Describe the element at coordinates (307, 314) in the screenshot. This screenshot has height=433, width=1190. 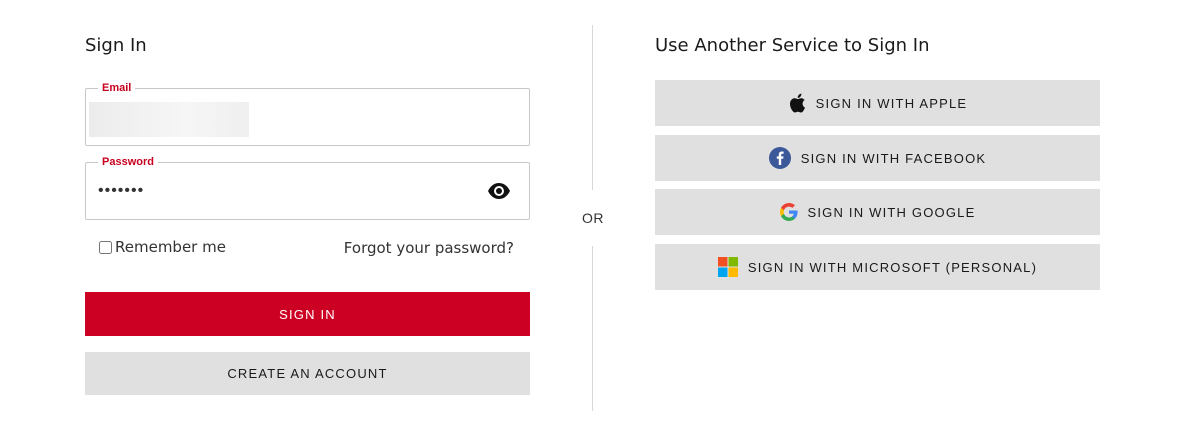
I see `sign-in-button: SIGN IN` at that location.